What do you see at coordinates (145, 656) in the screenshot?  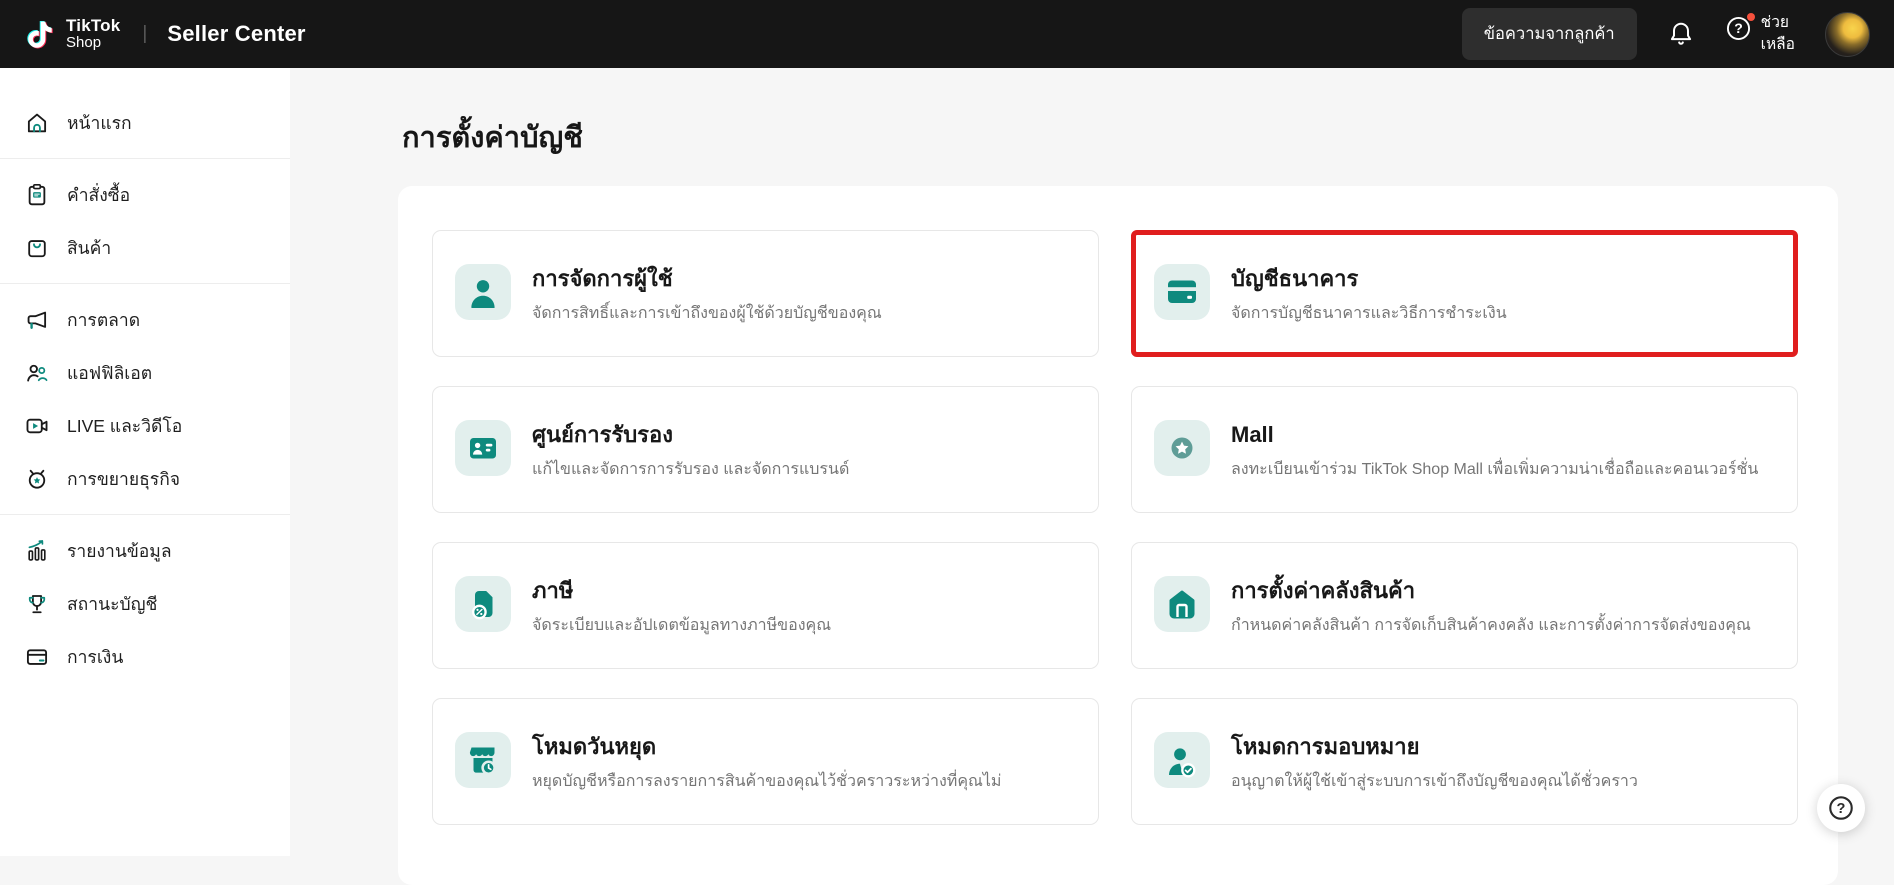 I see `sidebar-item-finance: การเงิน` at bounding box center [145, 656].